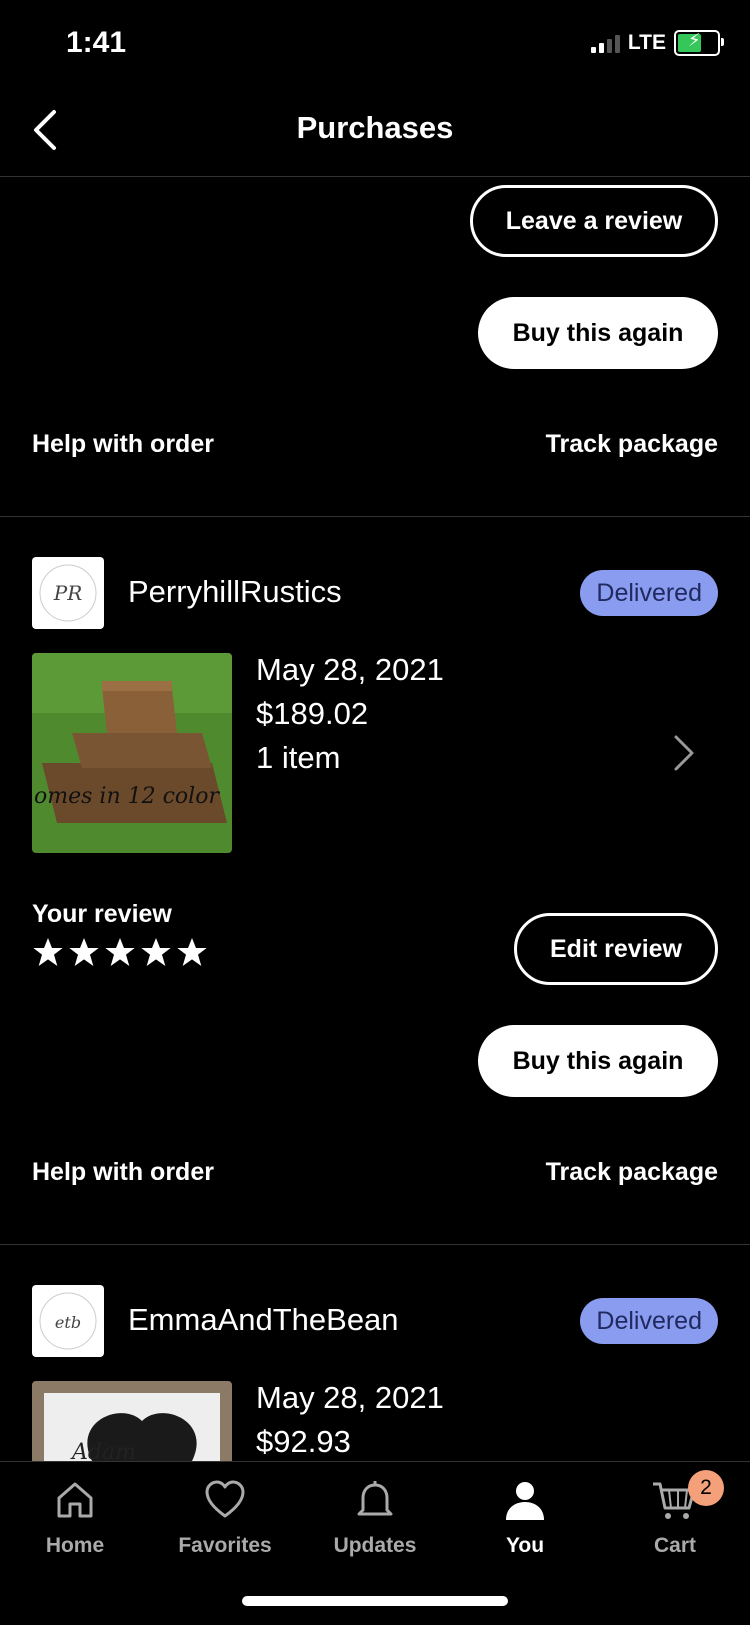 This screenshot has width=750, height=1625. Describe the element at coordinates (375, 1517) in the screenshot. I see `tab-updates: Updates` at that location.